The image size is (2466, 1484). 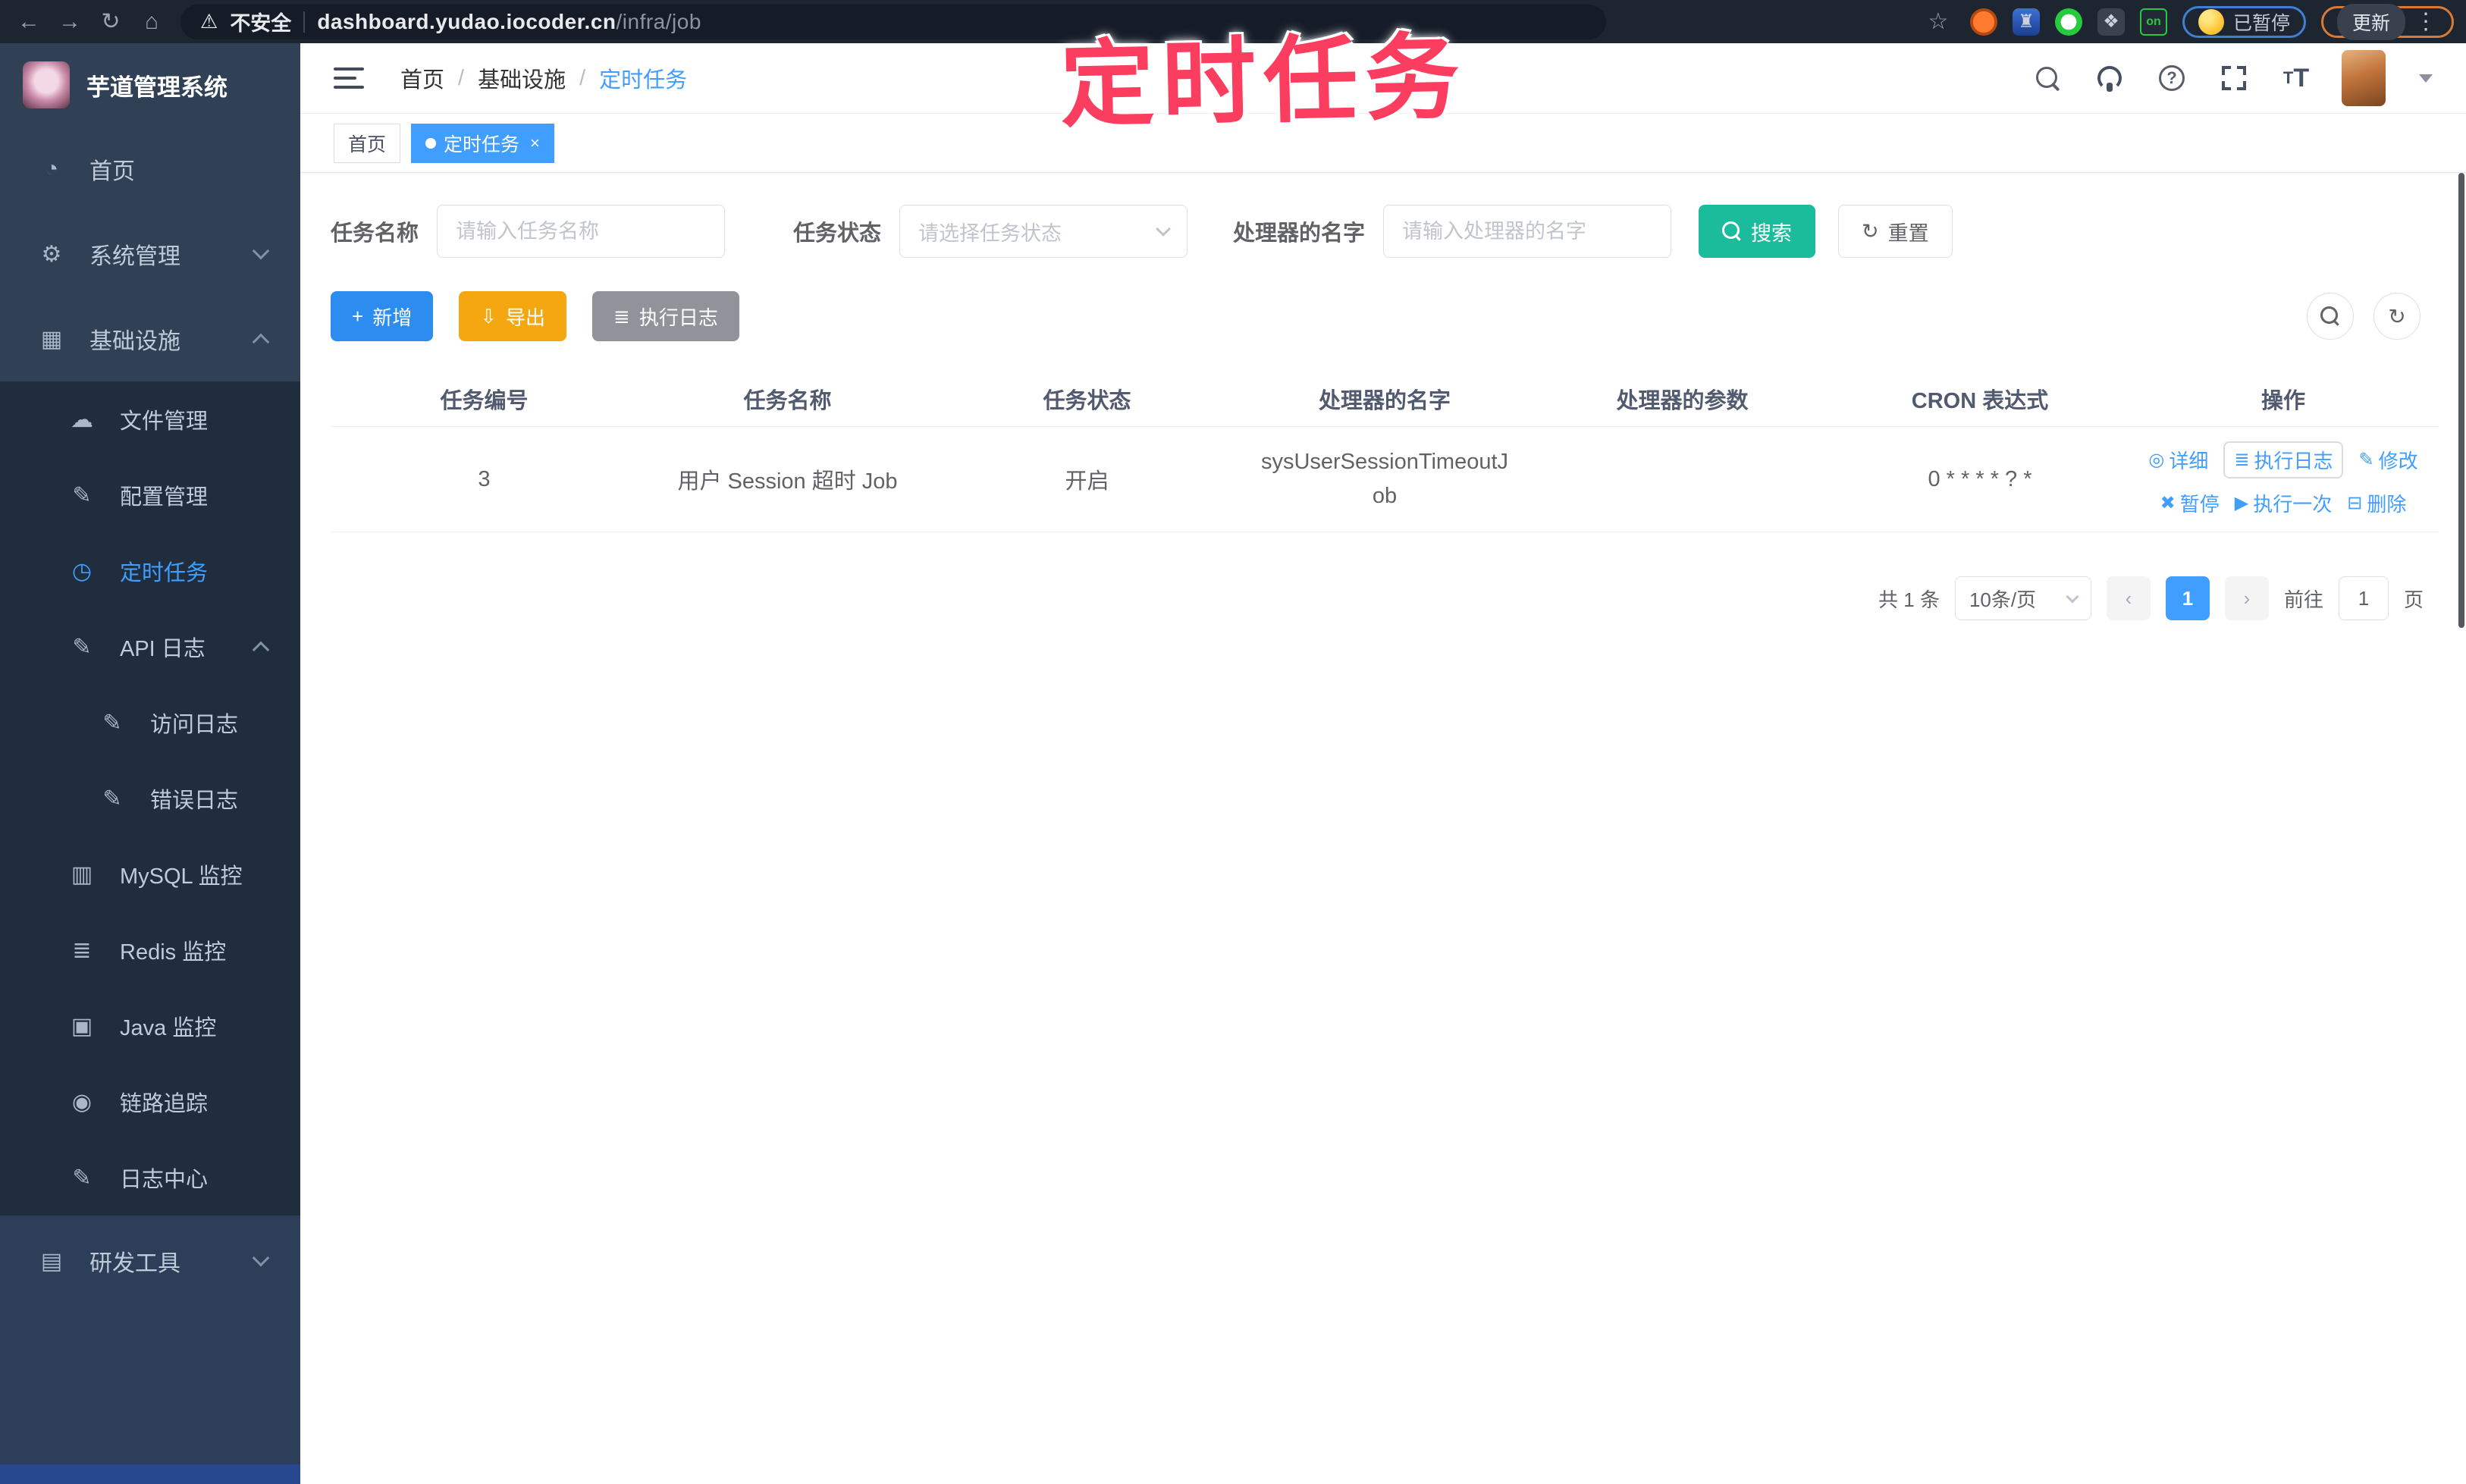 What do you see at coordinates (1682, 401) in the screenshot?
I see `column-header: 处理器的参数` at bounding box center [1682, 401].